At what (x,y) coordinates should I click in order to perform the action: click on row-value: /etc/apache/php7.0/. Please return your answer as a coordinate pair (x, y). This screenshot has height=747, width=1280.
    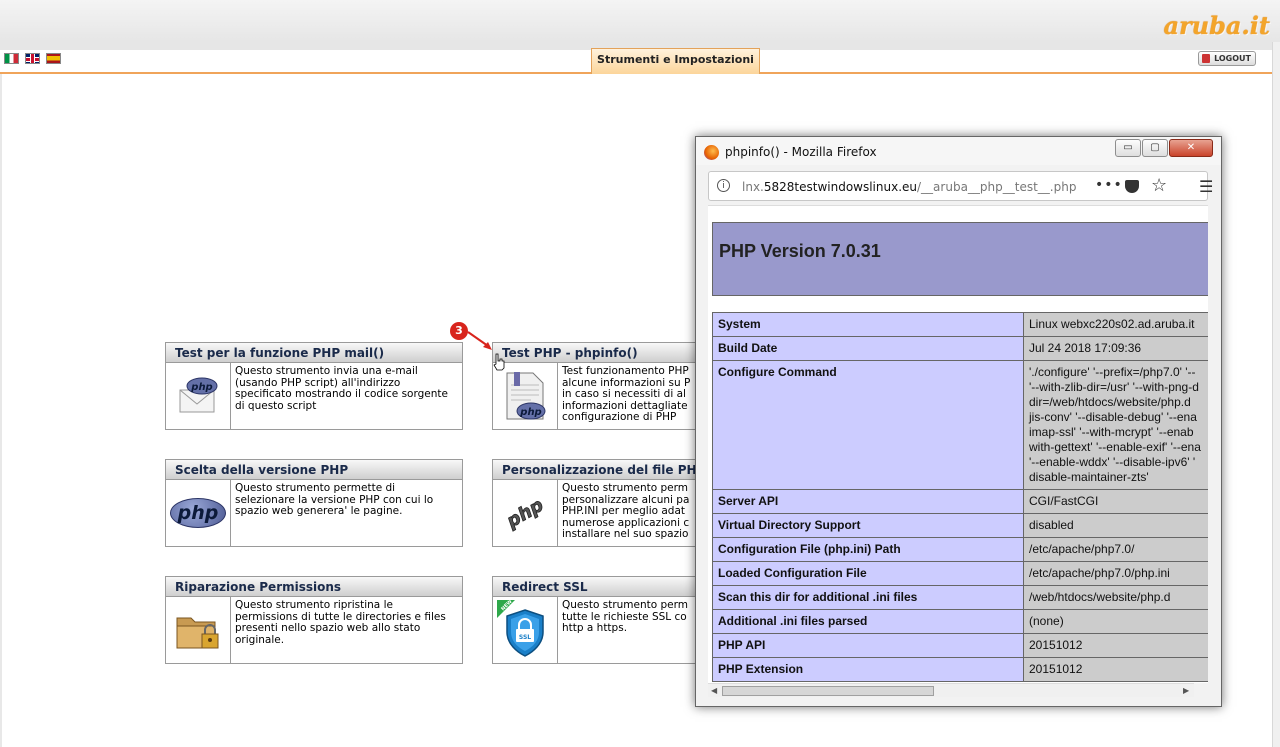
    Looking at the image, I should click on (1115, 549).